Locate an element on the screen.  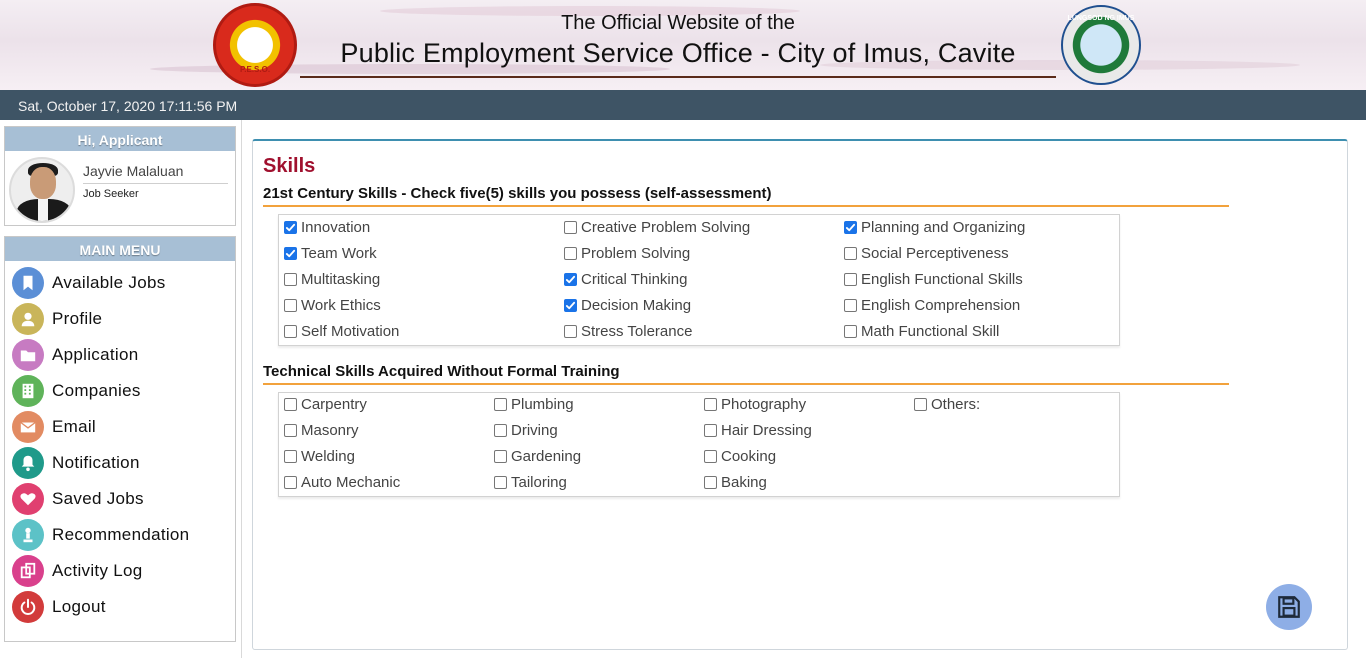
skill-checkbox: Team Work is located at coordinates (330, 253).